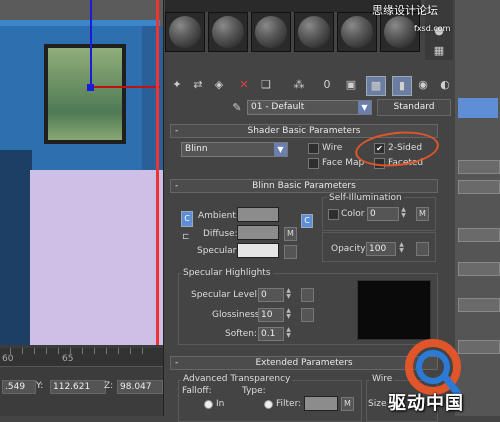 The height and width of the screenshot is (422, 500). Describe the element at coordinates (244, 85) in the screenshot. I see `reset-icon: ✕` at that location.